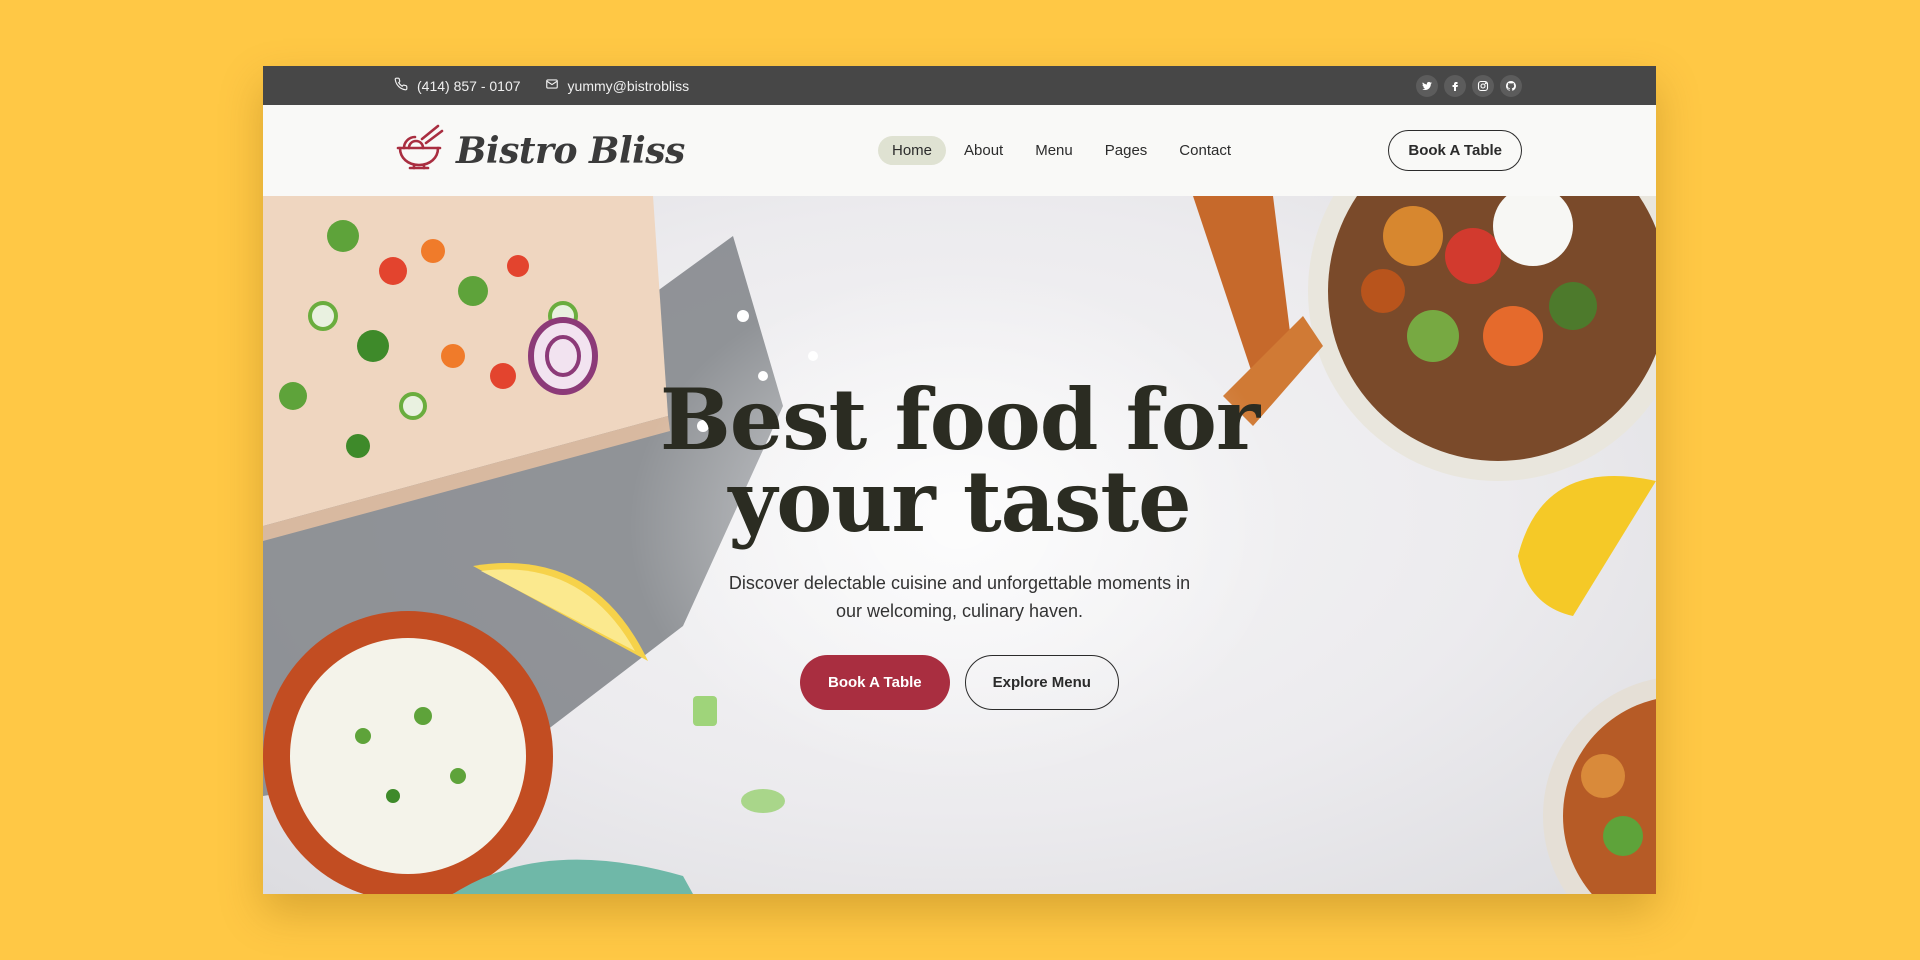  What do you see at coordinates (983, 150) in the screenshot?
I see `nav-item-about: About` at bounding box center [983, 150].